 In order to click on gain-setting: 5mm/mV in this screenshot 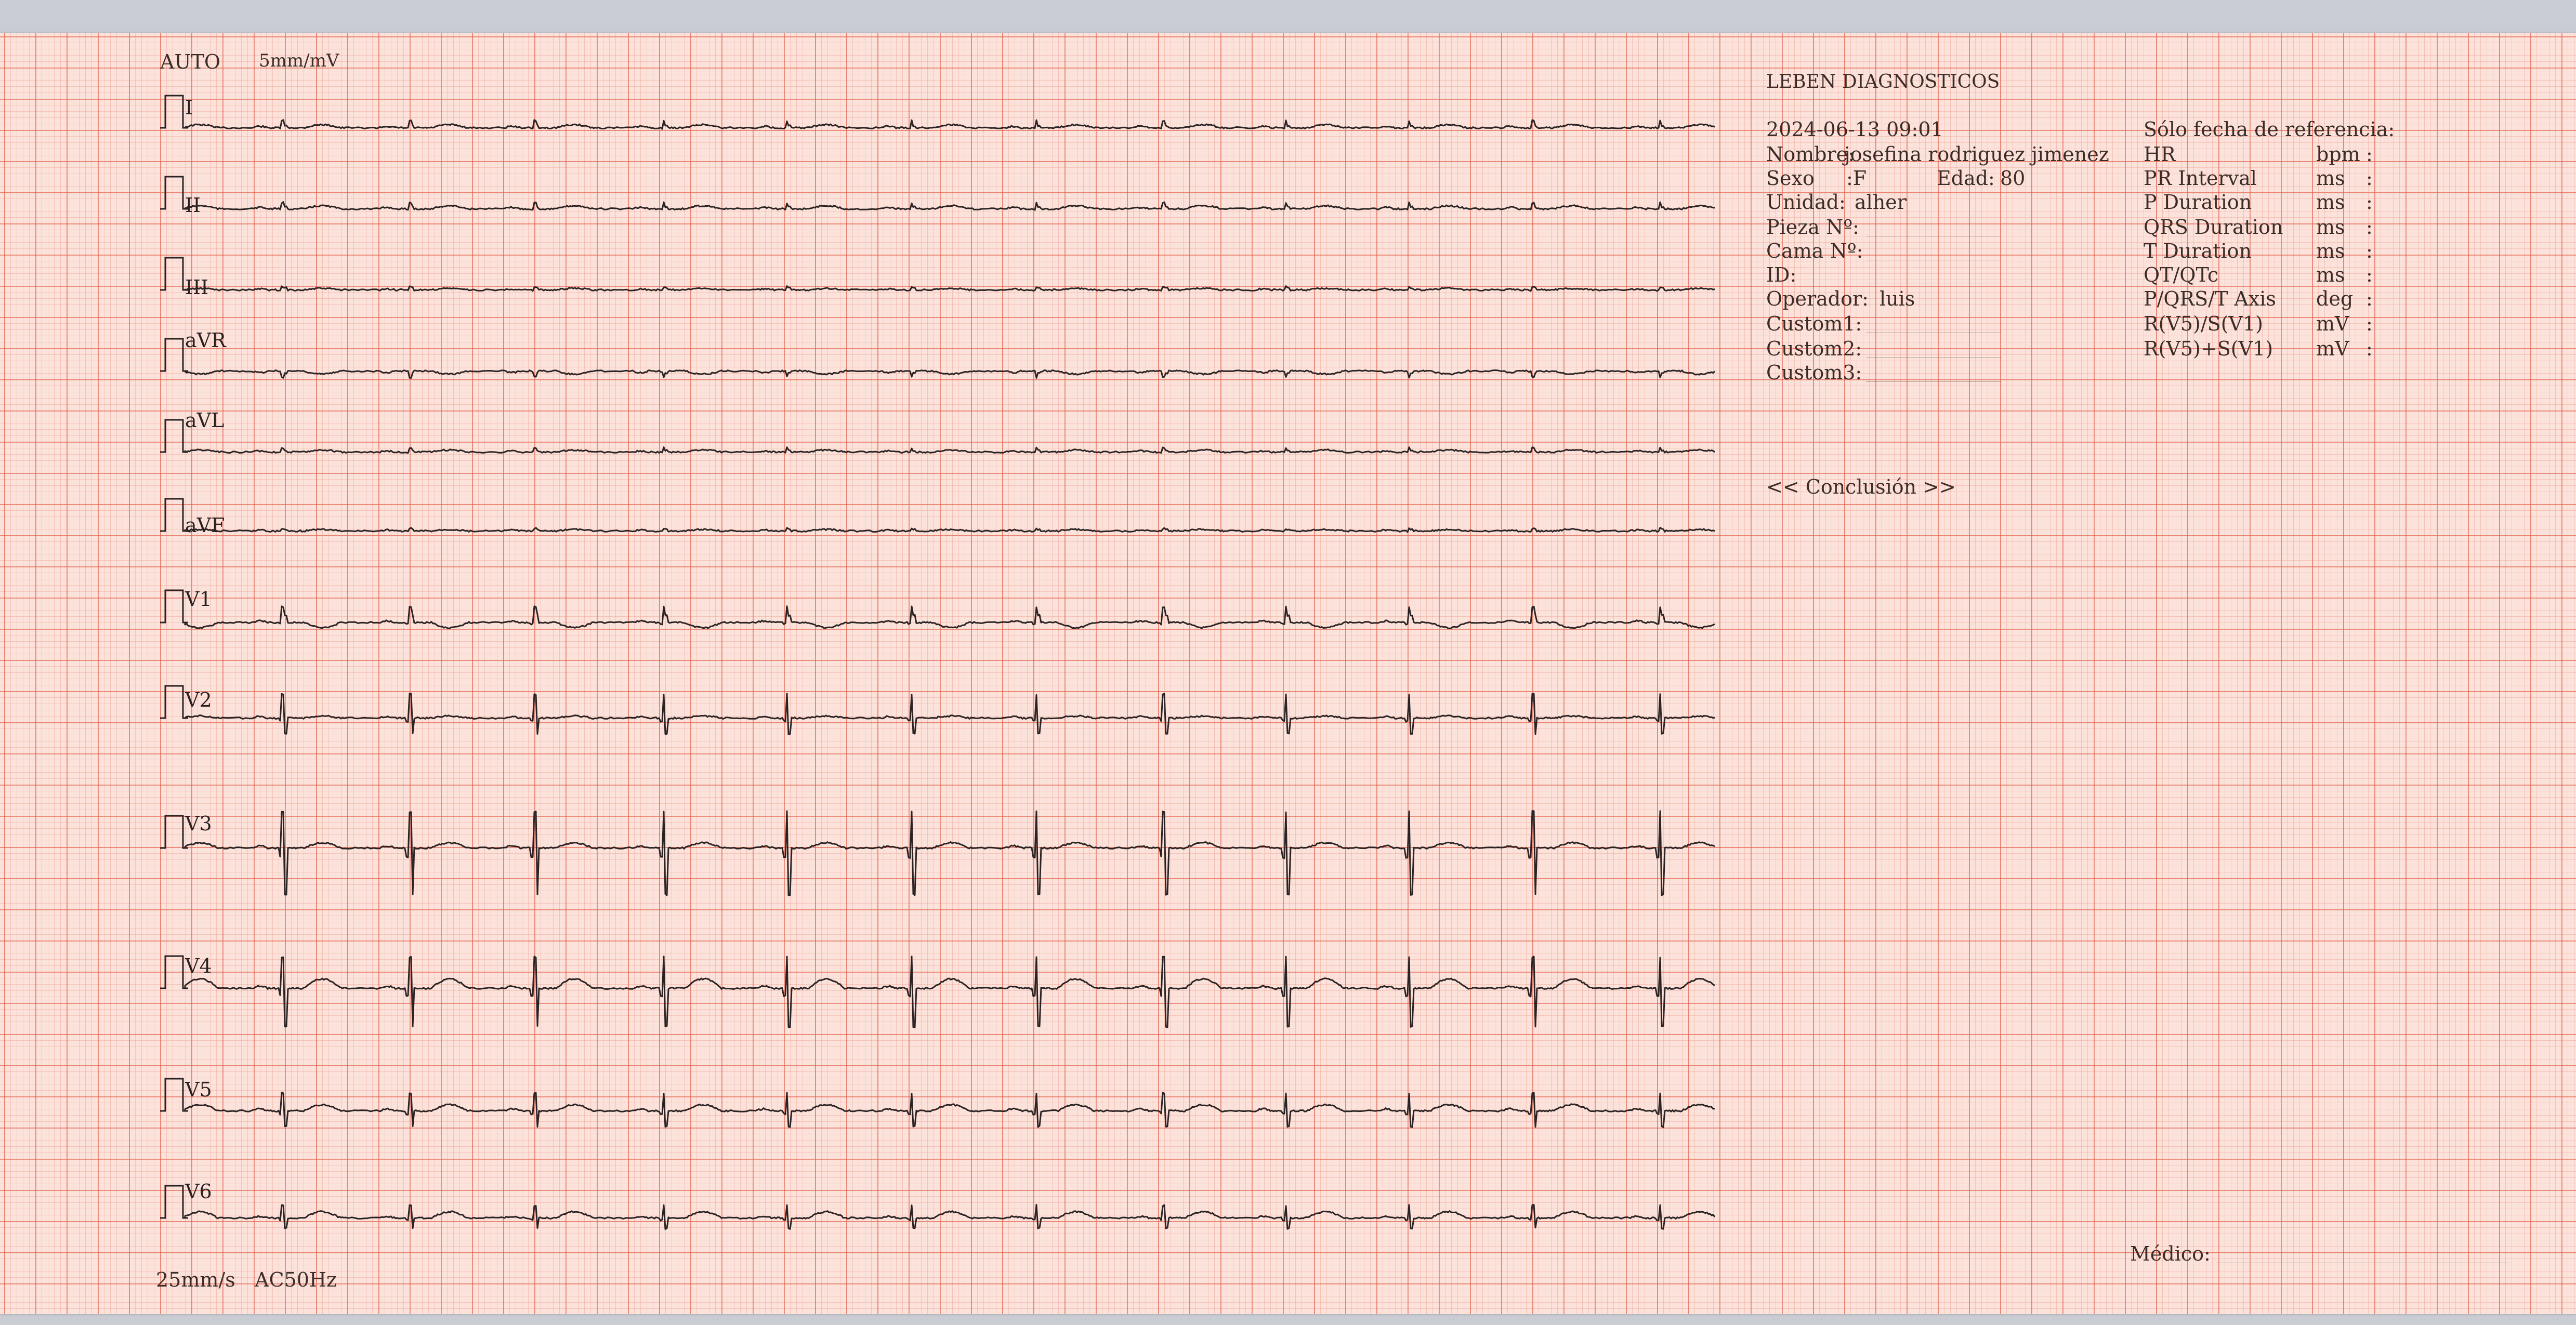, I will do `click(299, 61)`.